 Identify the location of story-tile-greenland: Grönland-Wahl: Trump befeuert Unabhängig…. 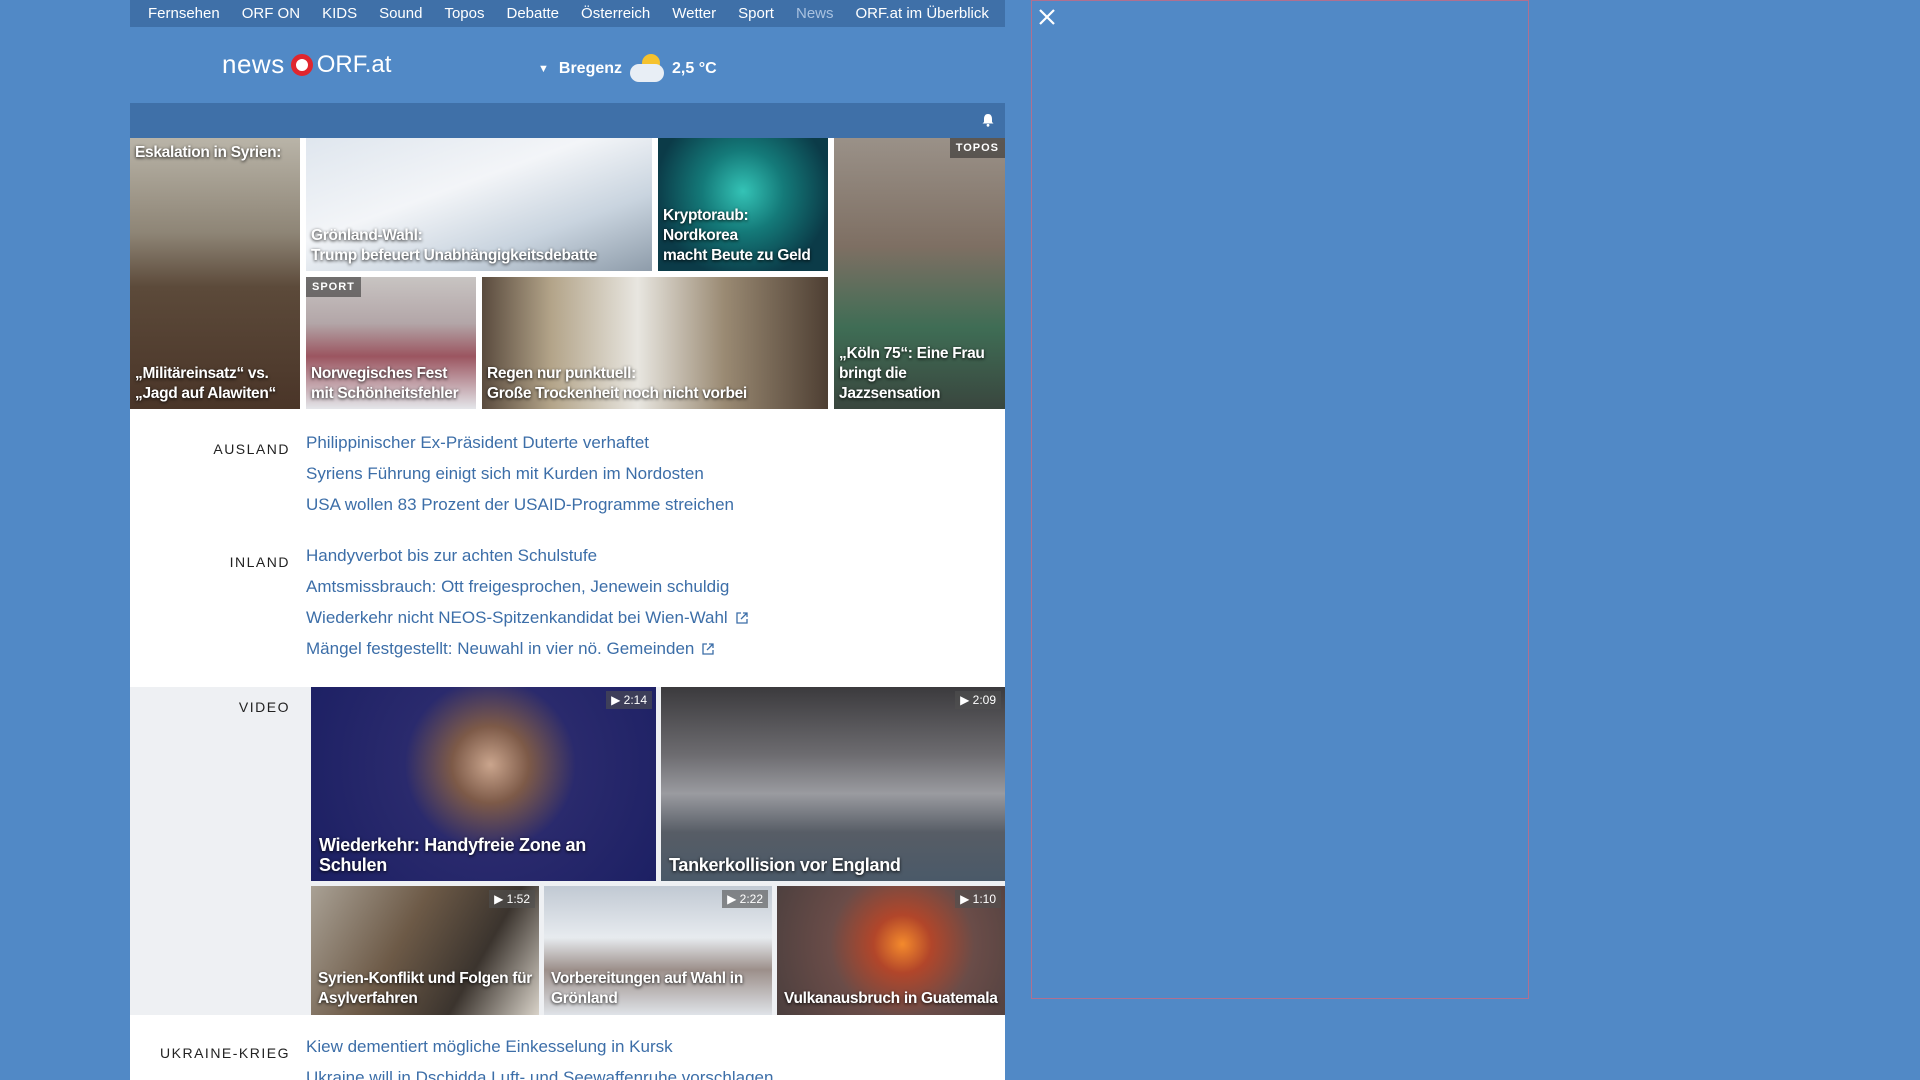
(479, 204).